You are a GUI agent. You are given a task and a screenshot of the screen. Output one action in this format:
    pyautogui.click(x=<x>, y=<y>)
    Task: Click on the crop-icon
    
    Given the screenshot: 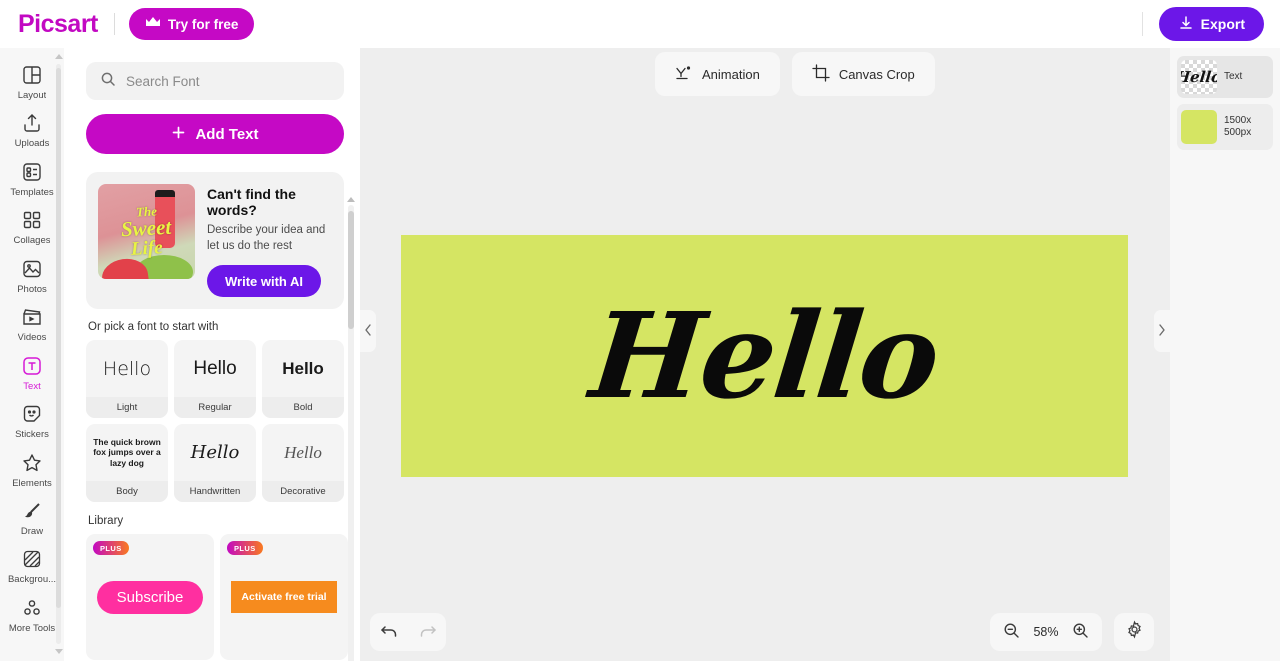 What is the action you would take?
    pyautogui.click(x=821, y=74)
    